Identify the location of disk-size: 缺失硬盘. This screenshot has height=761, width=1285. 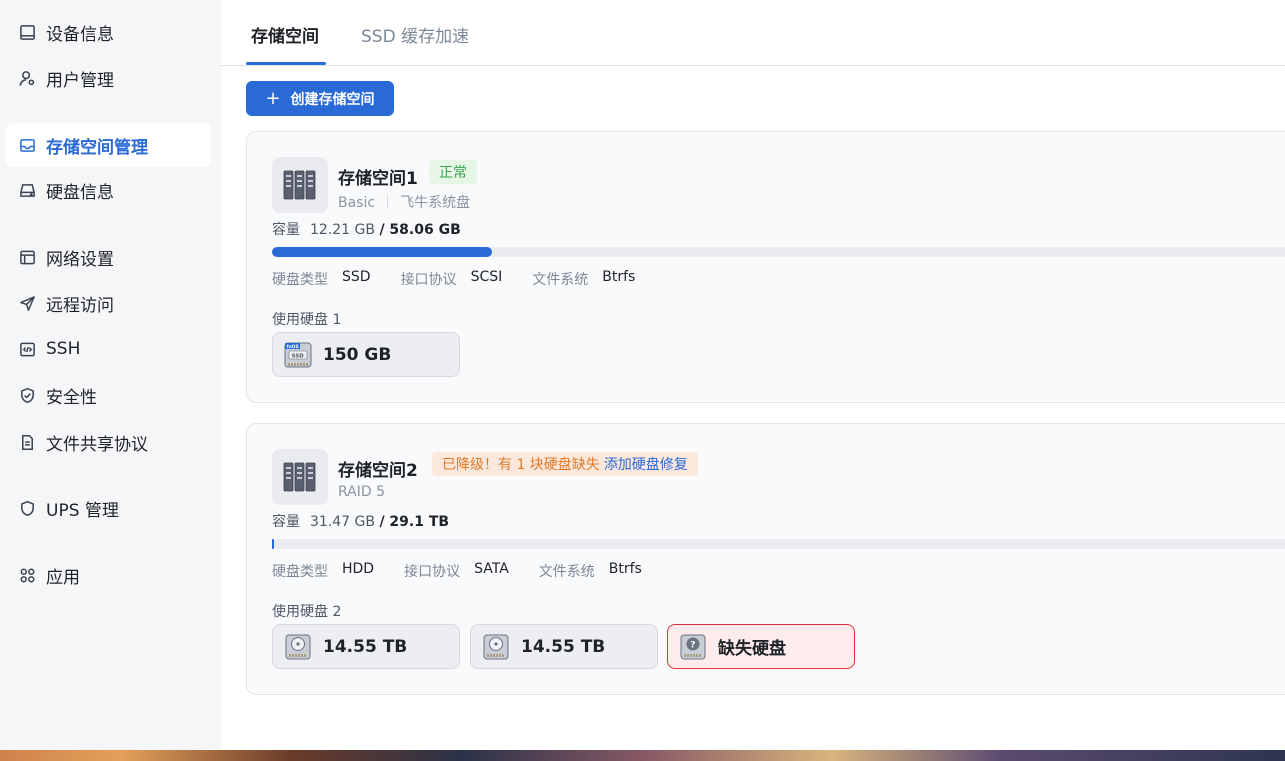
(752, 649).